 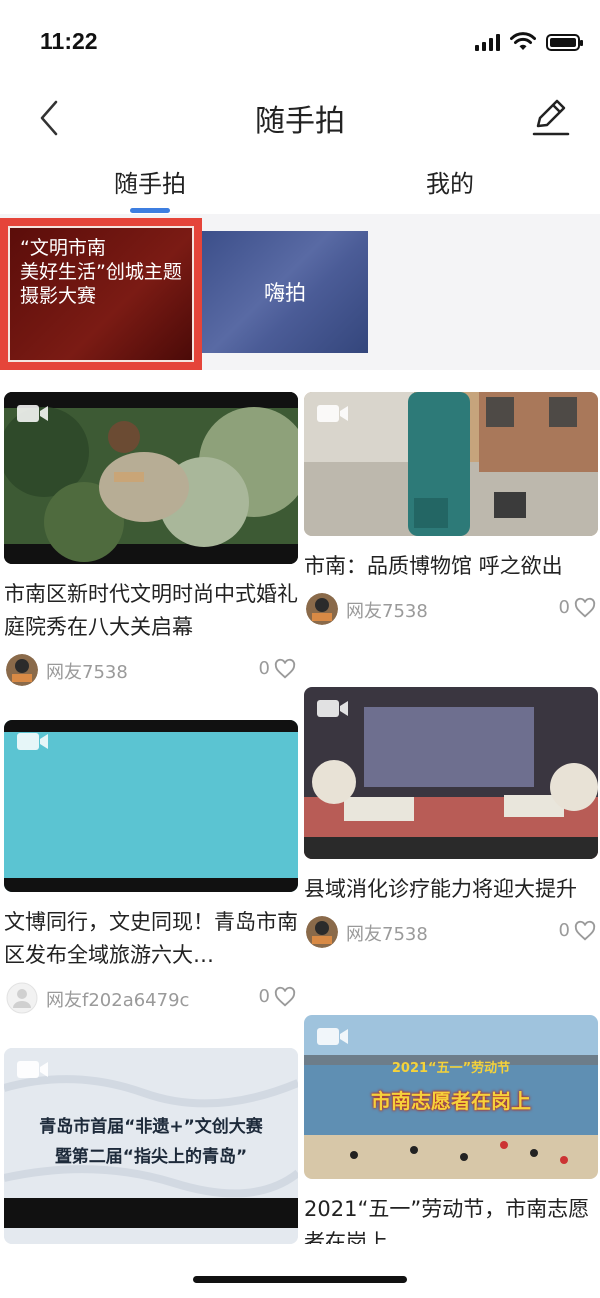 What do you see at coordinates (450, 181) in the screenshot?
I see `tab-mine: 我的` at bounding box center [450, 181].